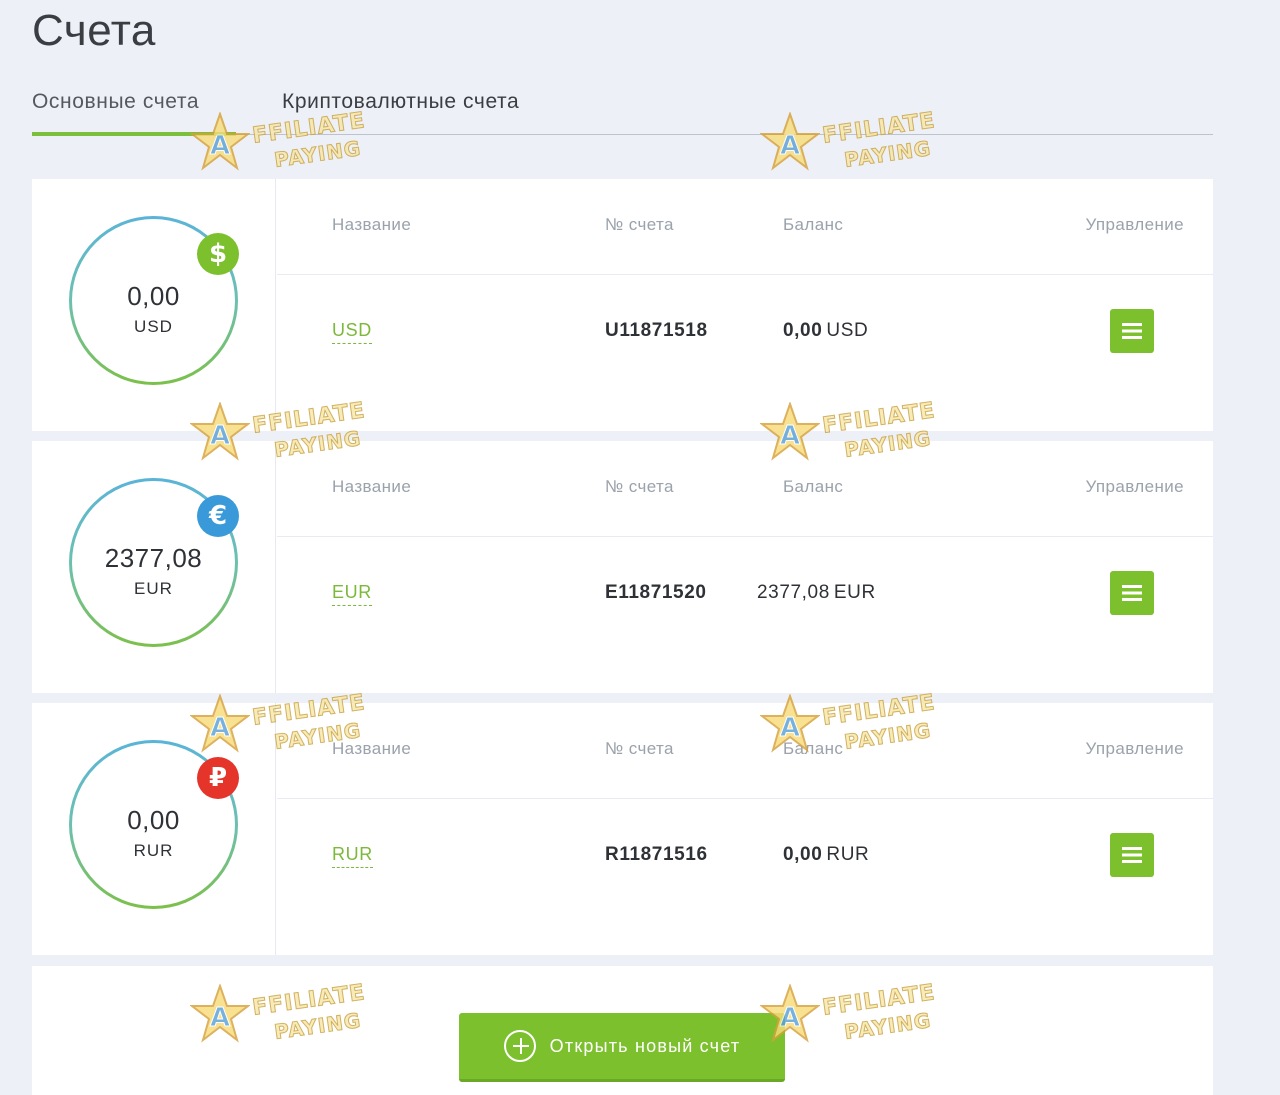  What do you see at coordinates (352, 856) in the screenshot?
I see `account-name-link: RUR` at bounding box center [352, 856].